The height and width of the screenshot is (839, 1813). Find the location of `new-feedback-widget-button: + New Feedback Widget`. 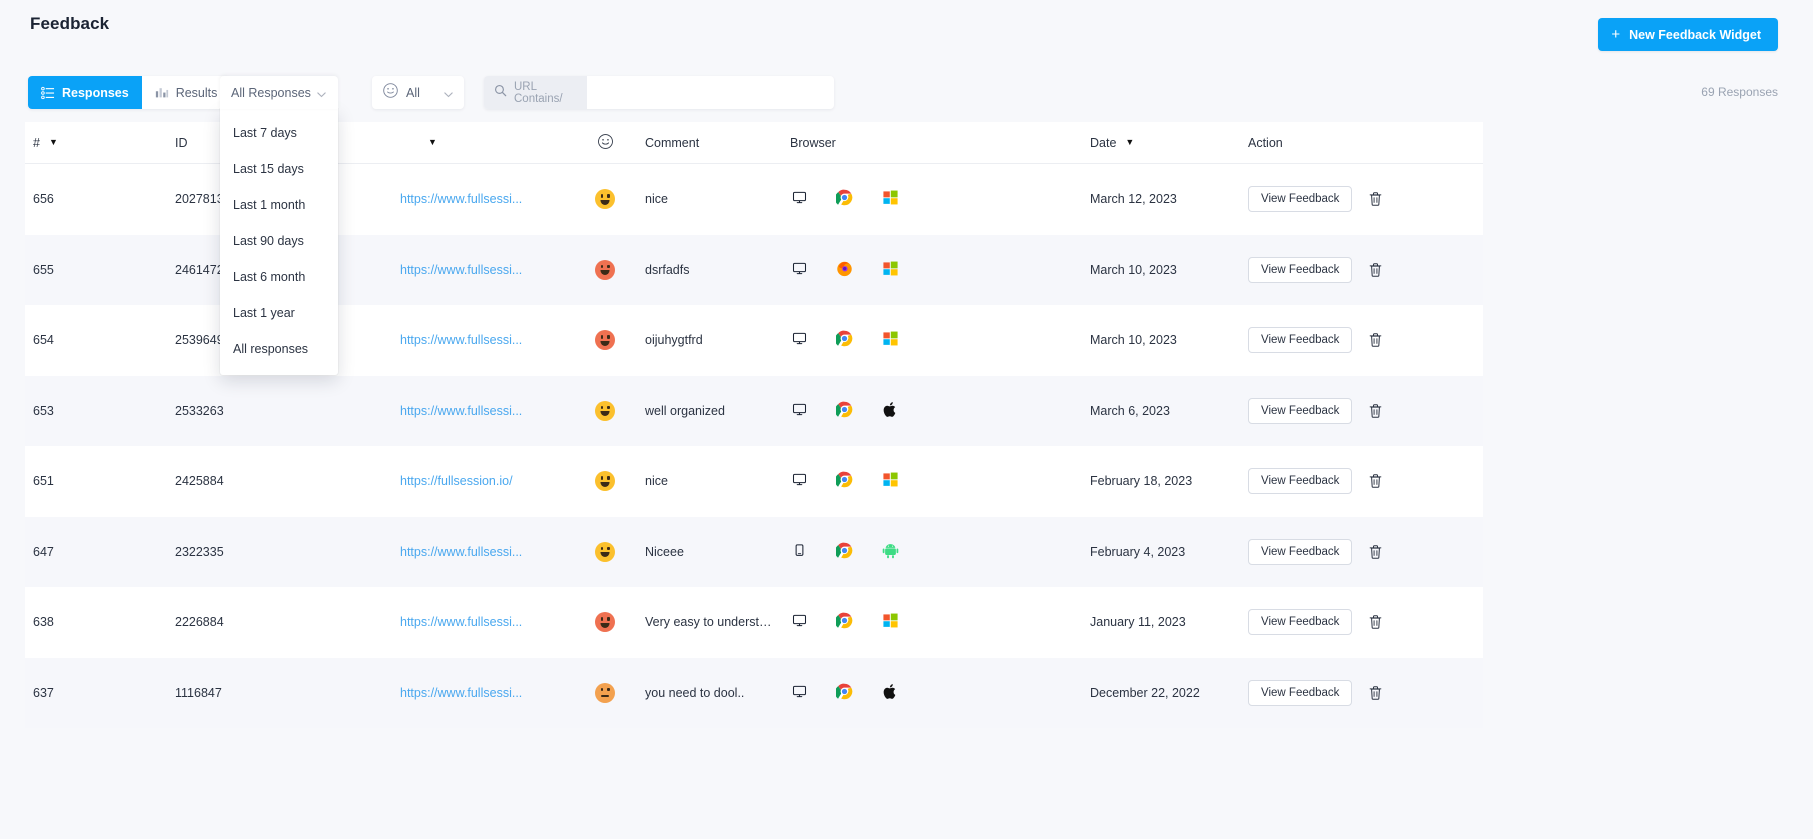

new-feedback-widget-button: + New Feedback Widget is located at coordinates (1688, 34).